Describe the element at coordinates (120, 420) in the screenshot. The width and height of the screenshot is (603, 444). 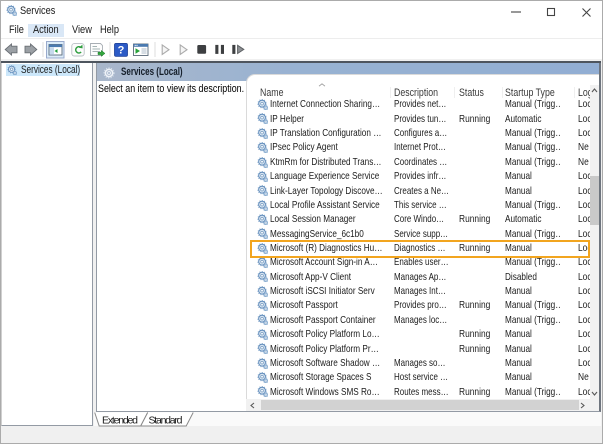
I see `svg-text: Extended` at that location.